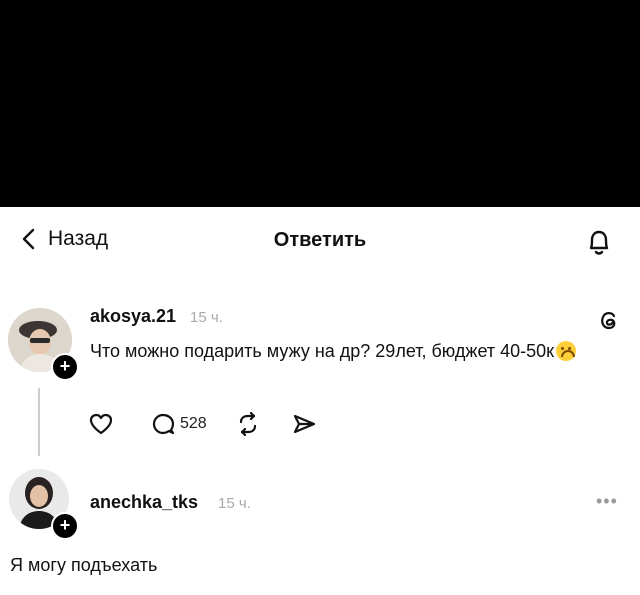  I want to click on heart-icon, so click(101, 424).